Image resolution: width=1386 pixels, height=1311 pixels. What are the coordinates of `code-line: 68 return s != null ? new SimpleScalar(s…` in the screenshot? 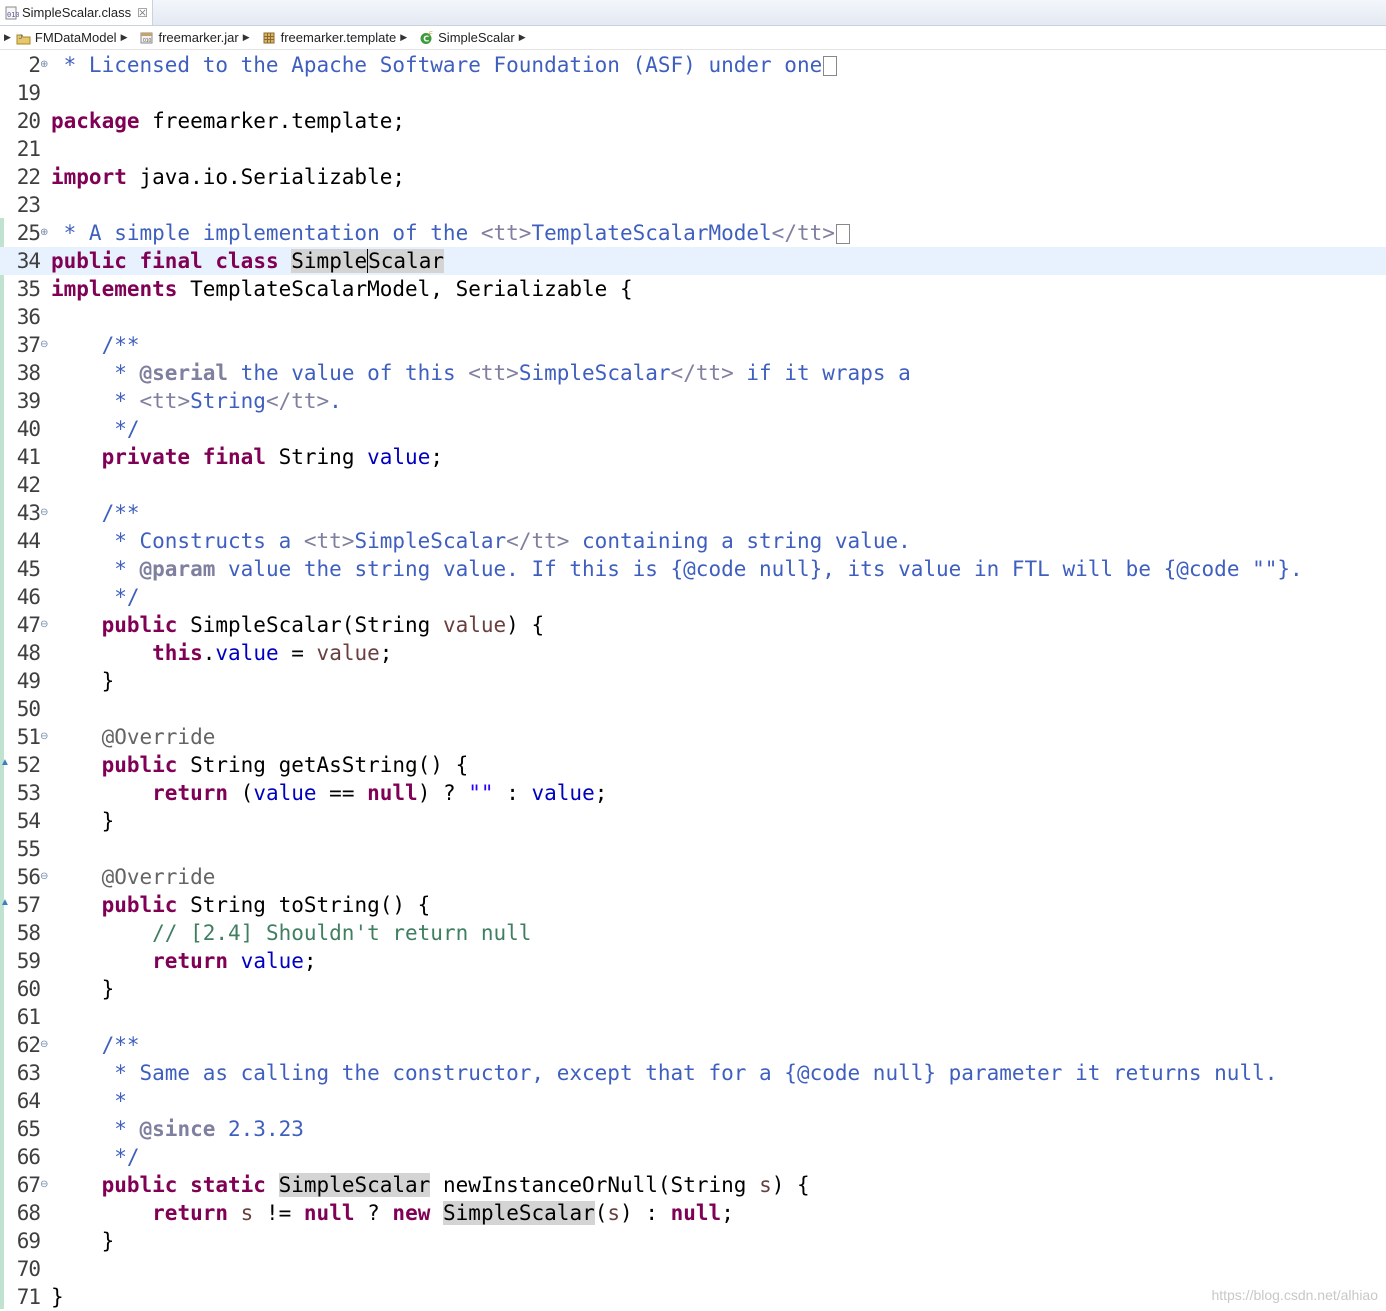 It's located at (693, 1213).